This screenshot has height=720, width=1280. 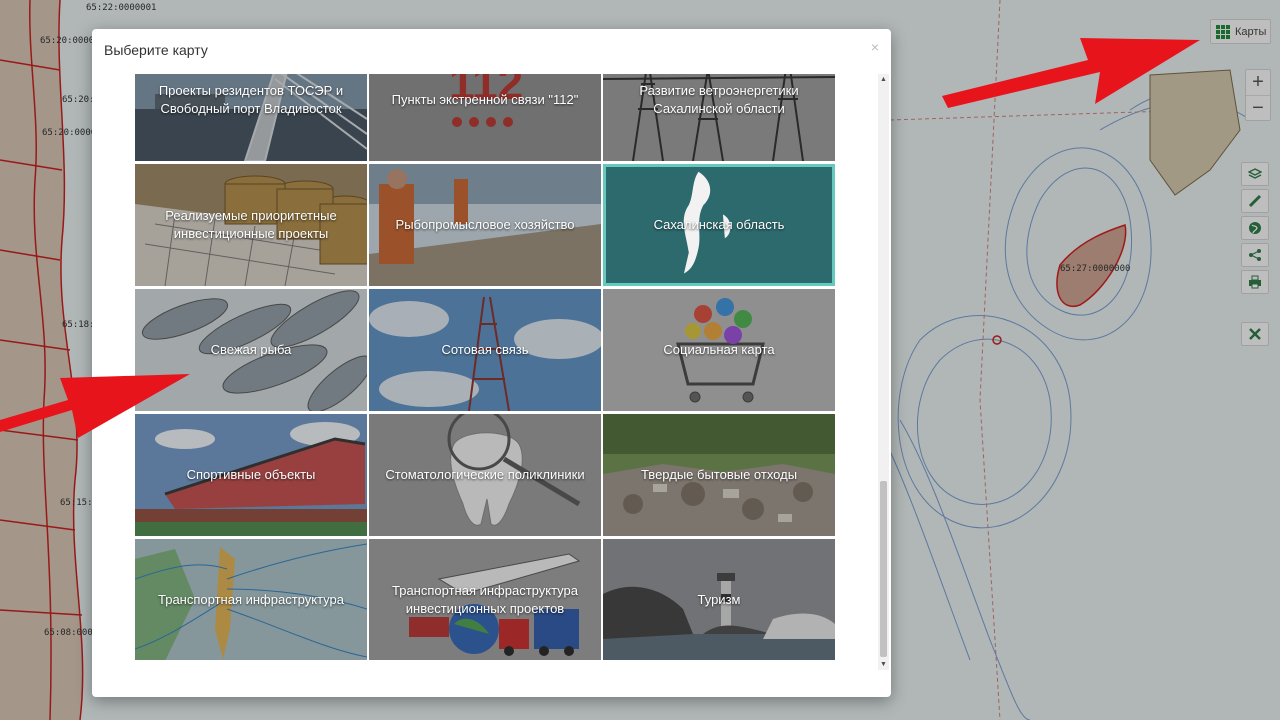 I want to click on scrollbar-thumb, so click(x=883, y=569).